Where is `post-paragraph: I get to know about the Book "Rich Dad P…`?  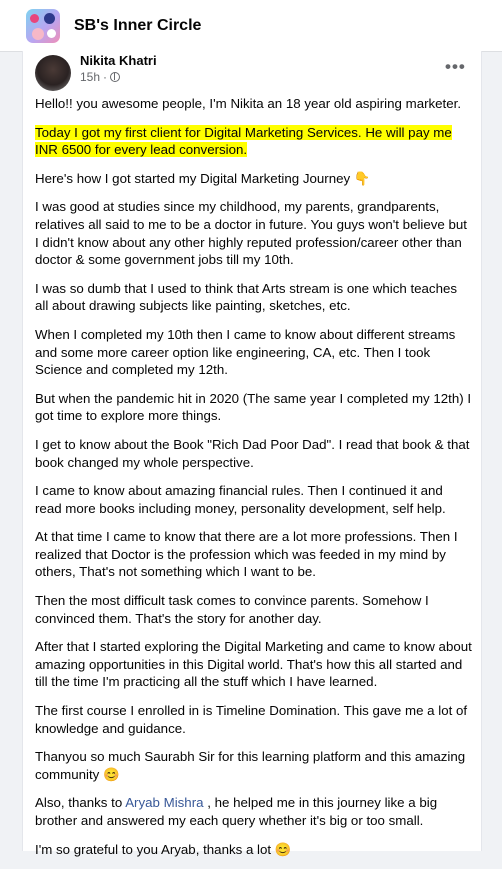 post-paragraph: I get to know about the Book "Rich Dad P… is located at coordinates (252, 453).